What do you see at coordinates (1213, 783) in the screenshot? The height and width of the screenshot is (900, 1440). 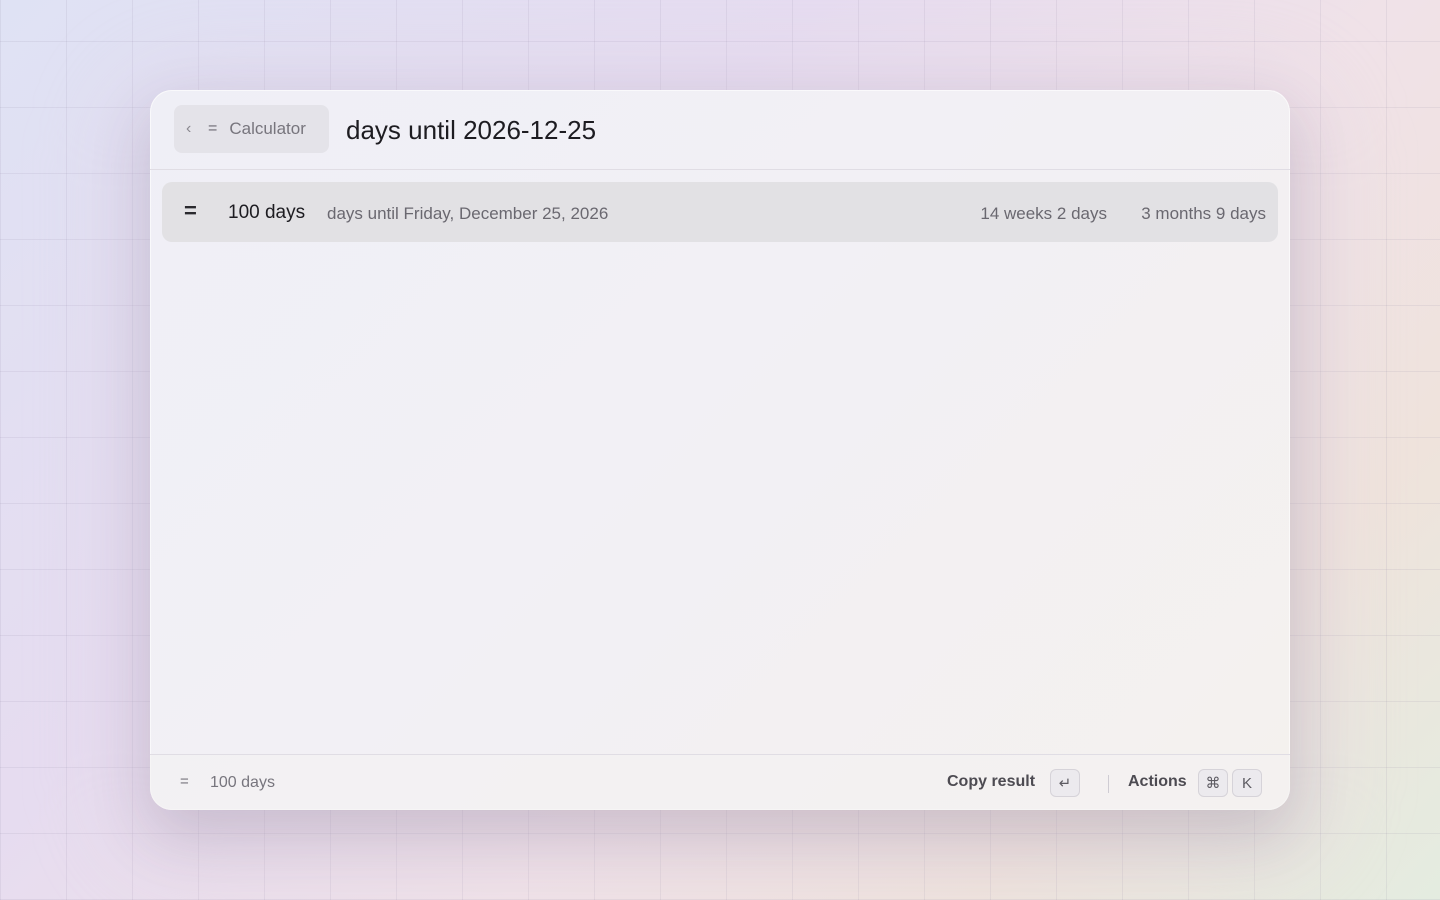 I see `command-key-icon: ⌘` at bounding box center [1213, 783].